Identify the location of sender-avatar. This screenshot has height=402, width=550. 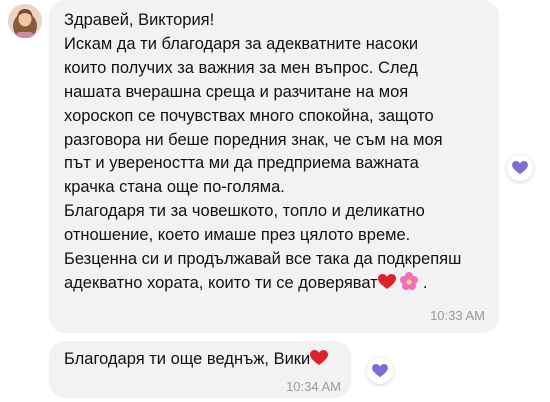
(25, 21).